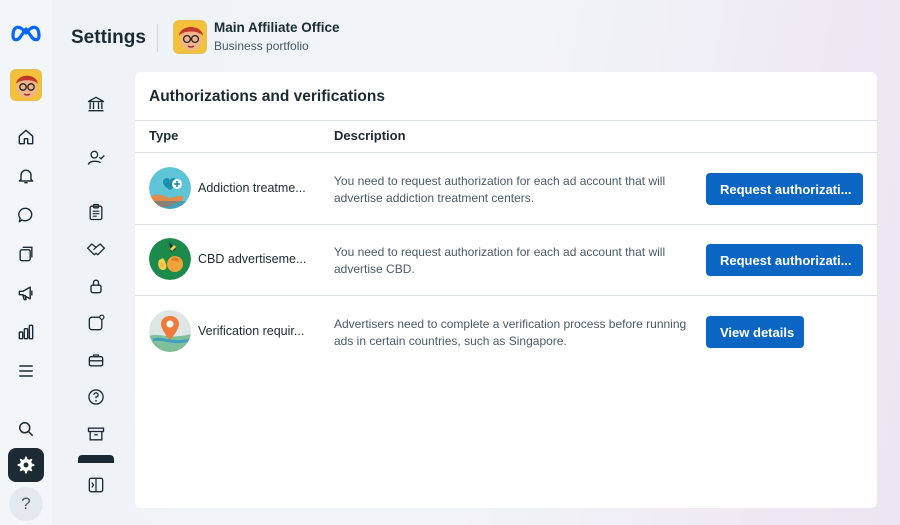 This screenshot has width=900, height=525. What do you see at coordinates (26, 85) in the screenshot?
I see `avatar` at bounding box center [26, 85].